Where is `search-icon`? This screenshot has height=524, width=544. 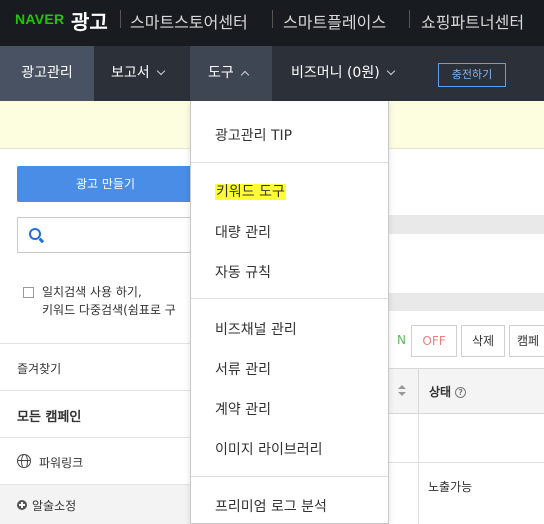
search-icon is located at coordinates (35, 234).